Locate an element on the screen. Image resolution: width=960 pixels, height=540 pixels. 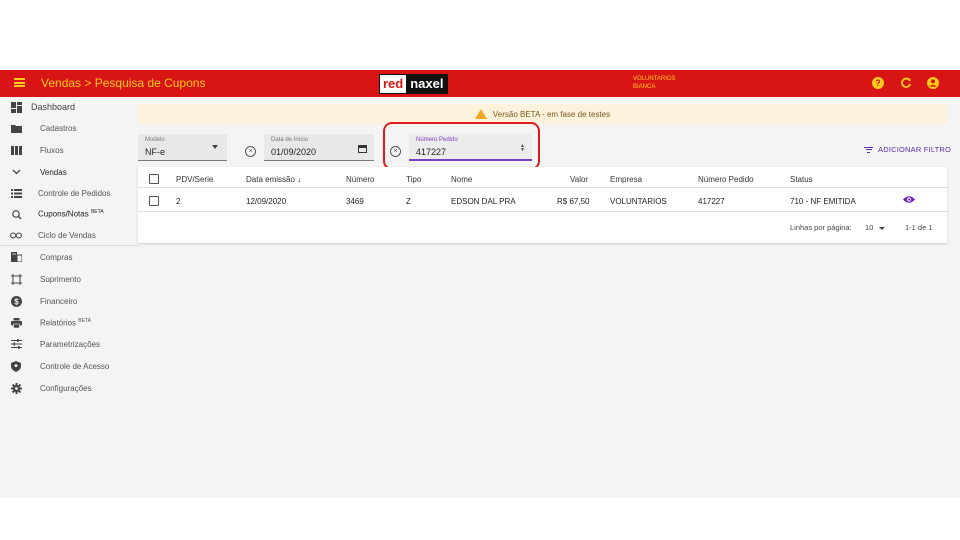
pagination-range: 1-1 de 1 is located at coordinates (919, 227).